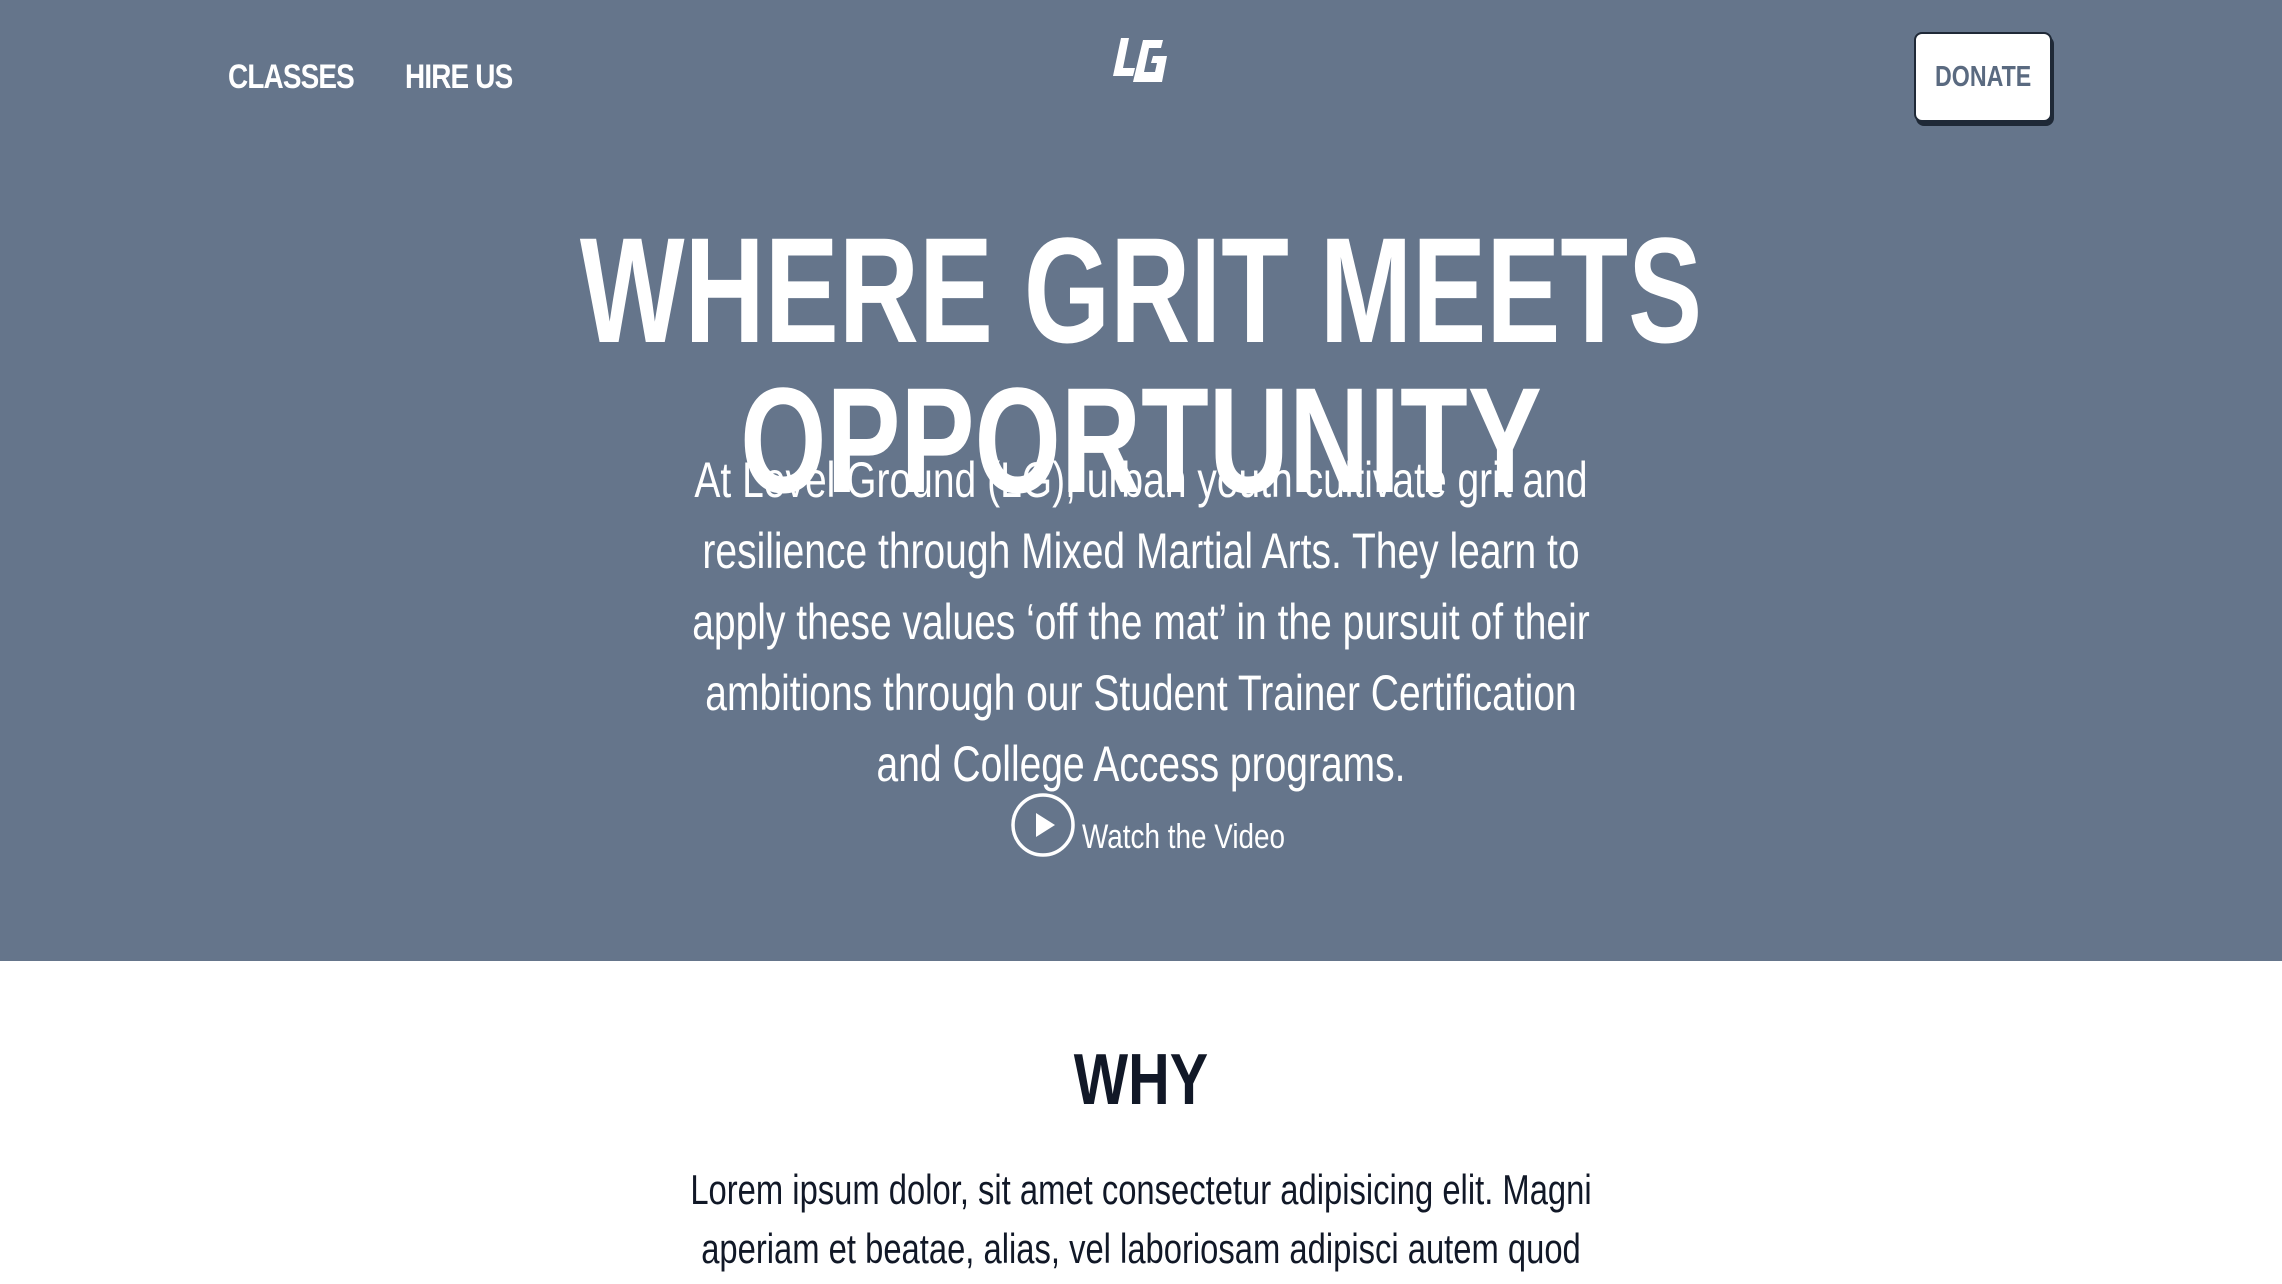  I want to click on donate-button: DONATE, so click(1983, 77).